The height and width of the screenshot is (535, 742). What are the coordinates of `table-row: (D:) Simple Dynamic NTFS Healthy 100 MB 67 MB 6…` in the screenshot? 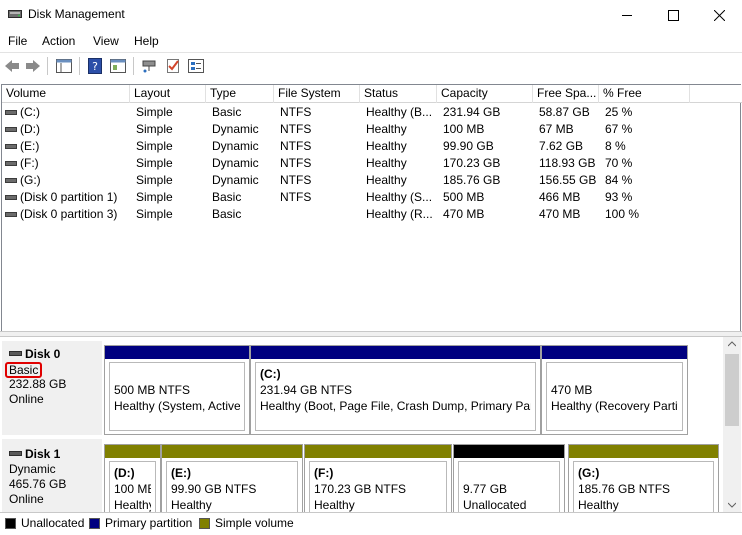 It's located at (372, 129).